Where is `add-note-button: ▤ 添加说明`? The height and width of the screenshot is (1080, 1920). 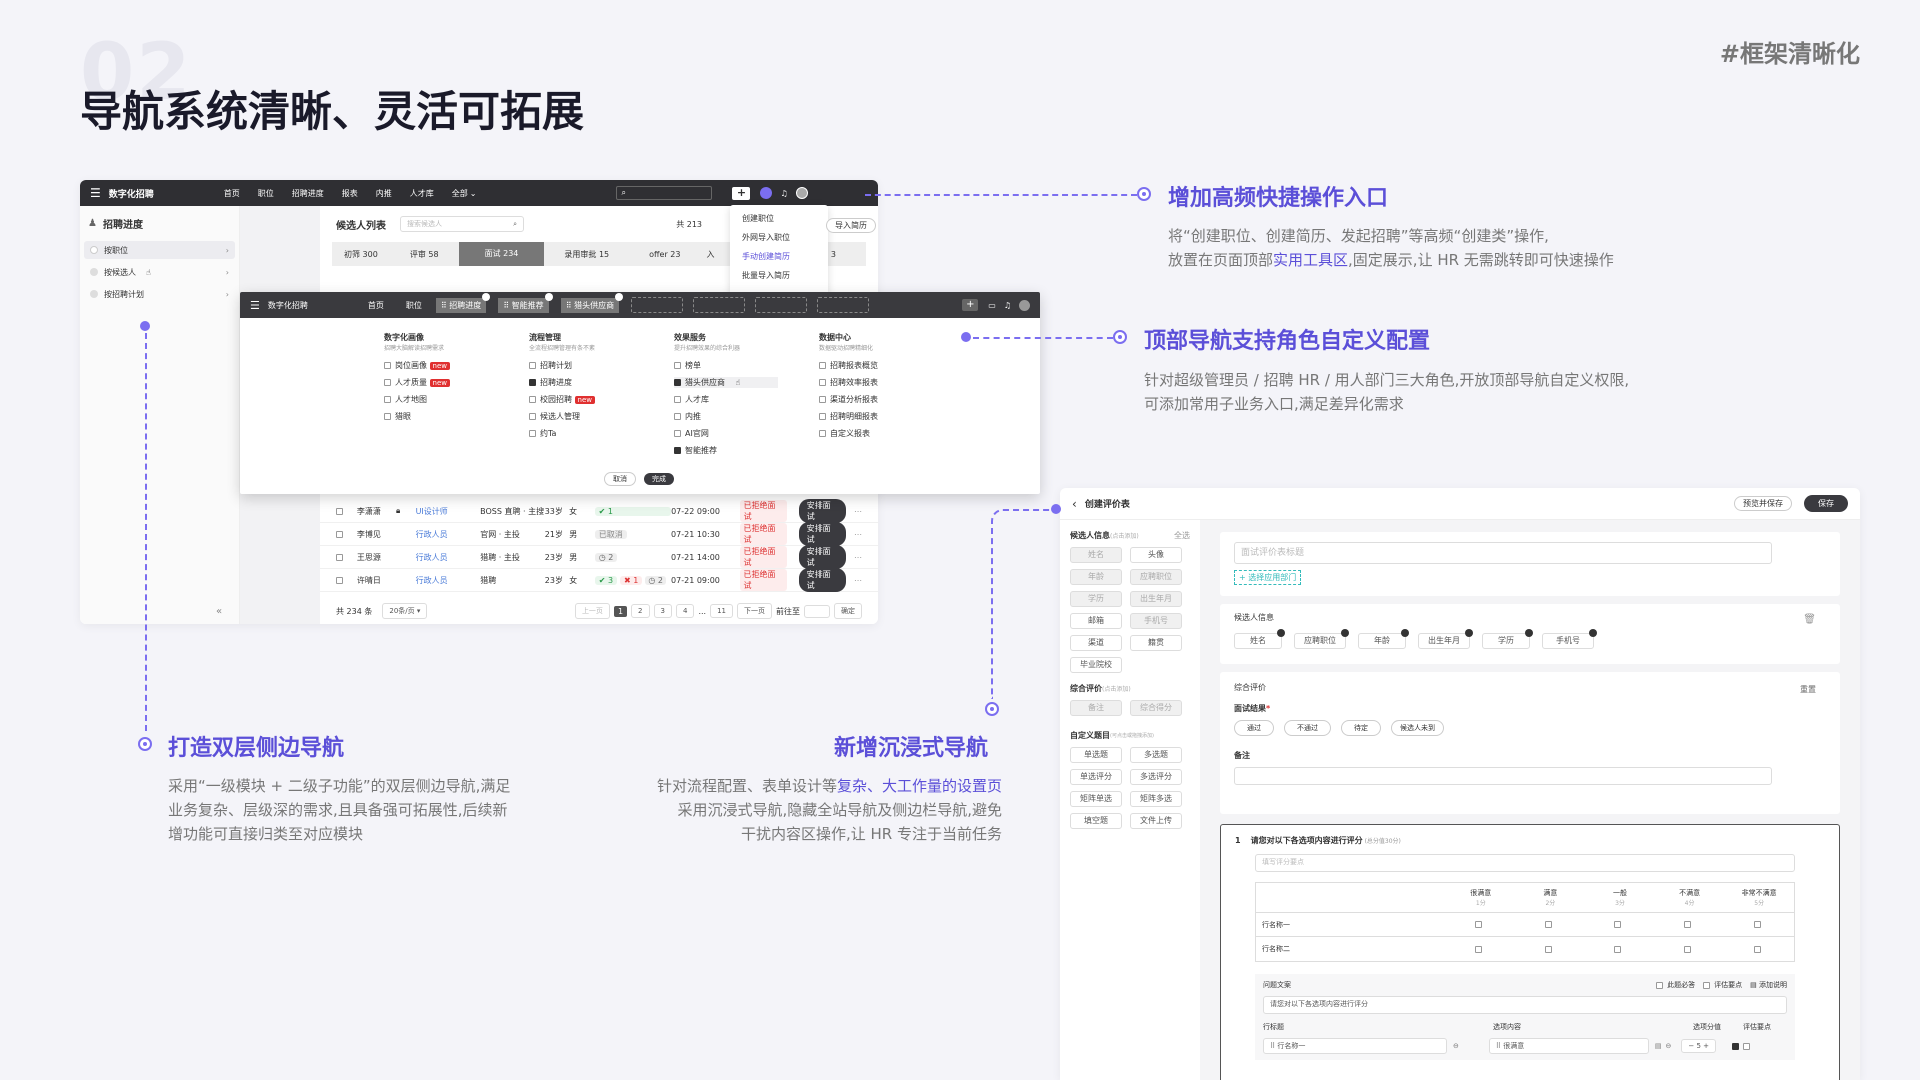 add-note-button: ▤ 添加说明 is located at coordinates (1768, 985).